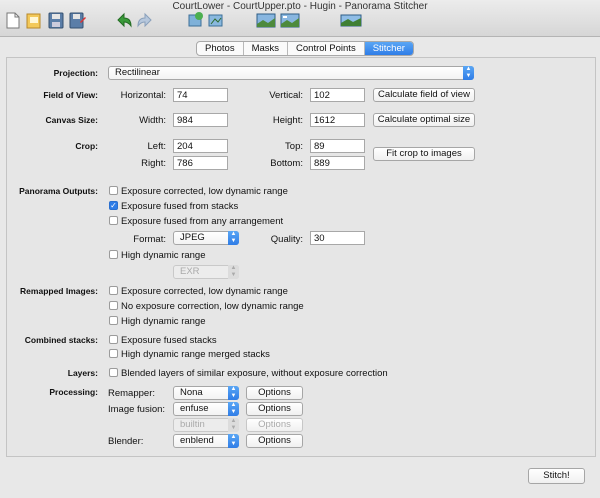 Image resolution: width=600 pixels, height=498 pixels. Describe the element at coordinates (194, 408) in the screenshot. I see `image-fusion-value: enfuse` at that location.